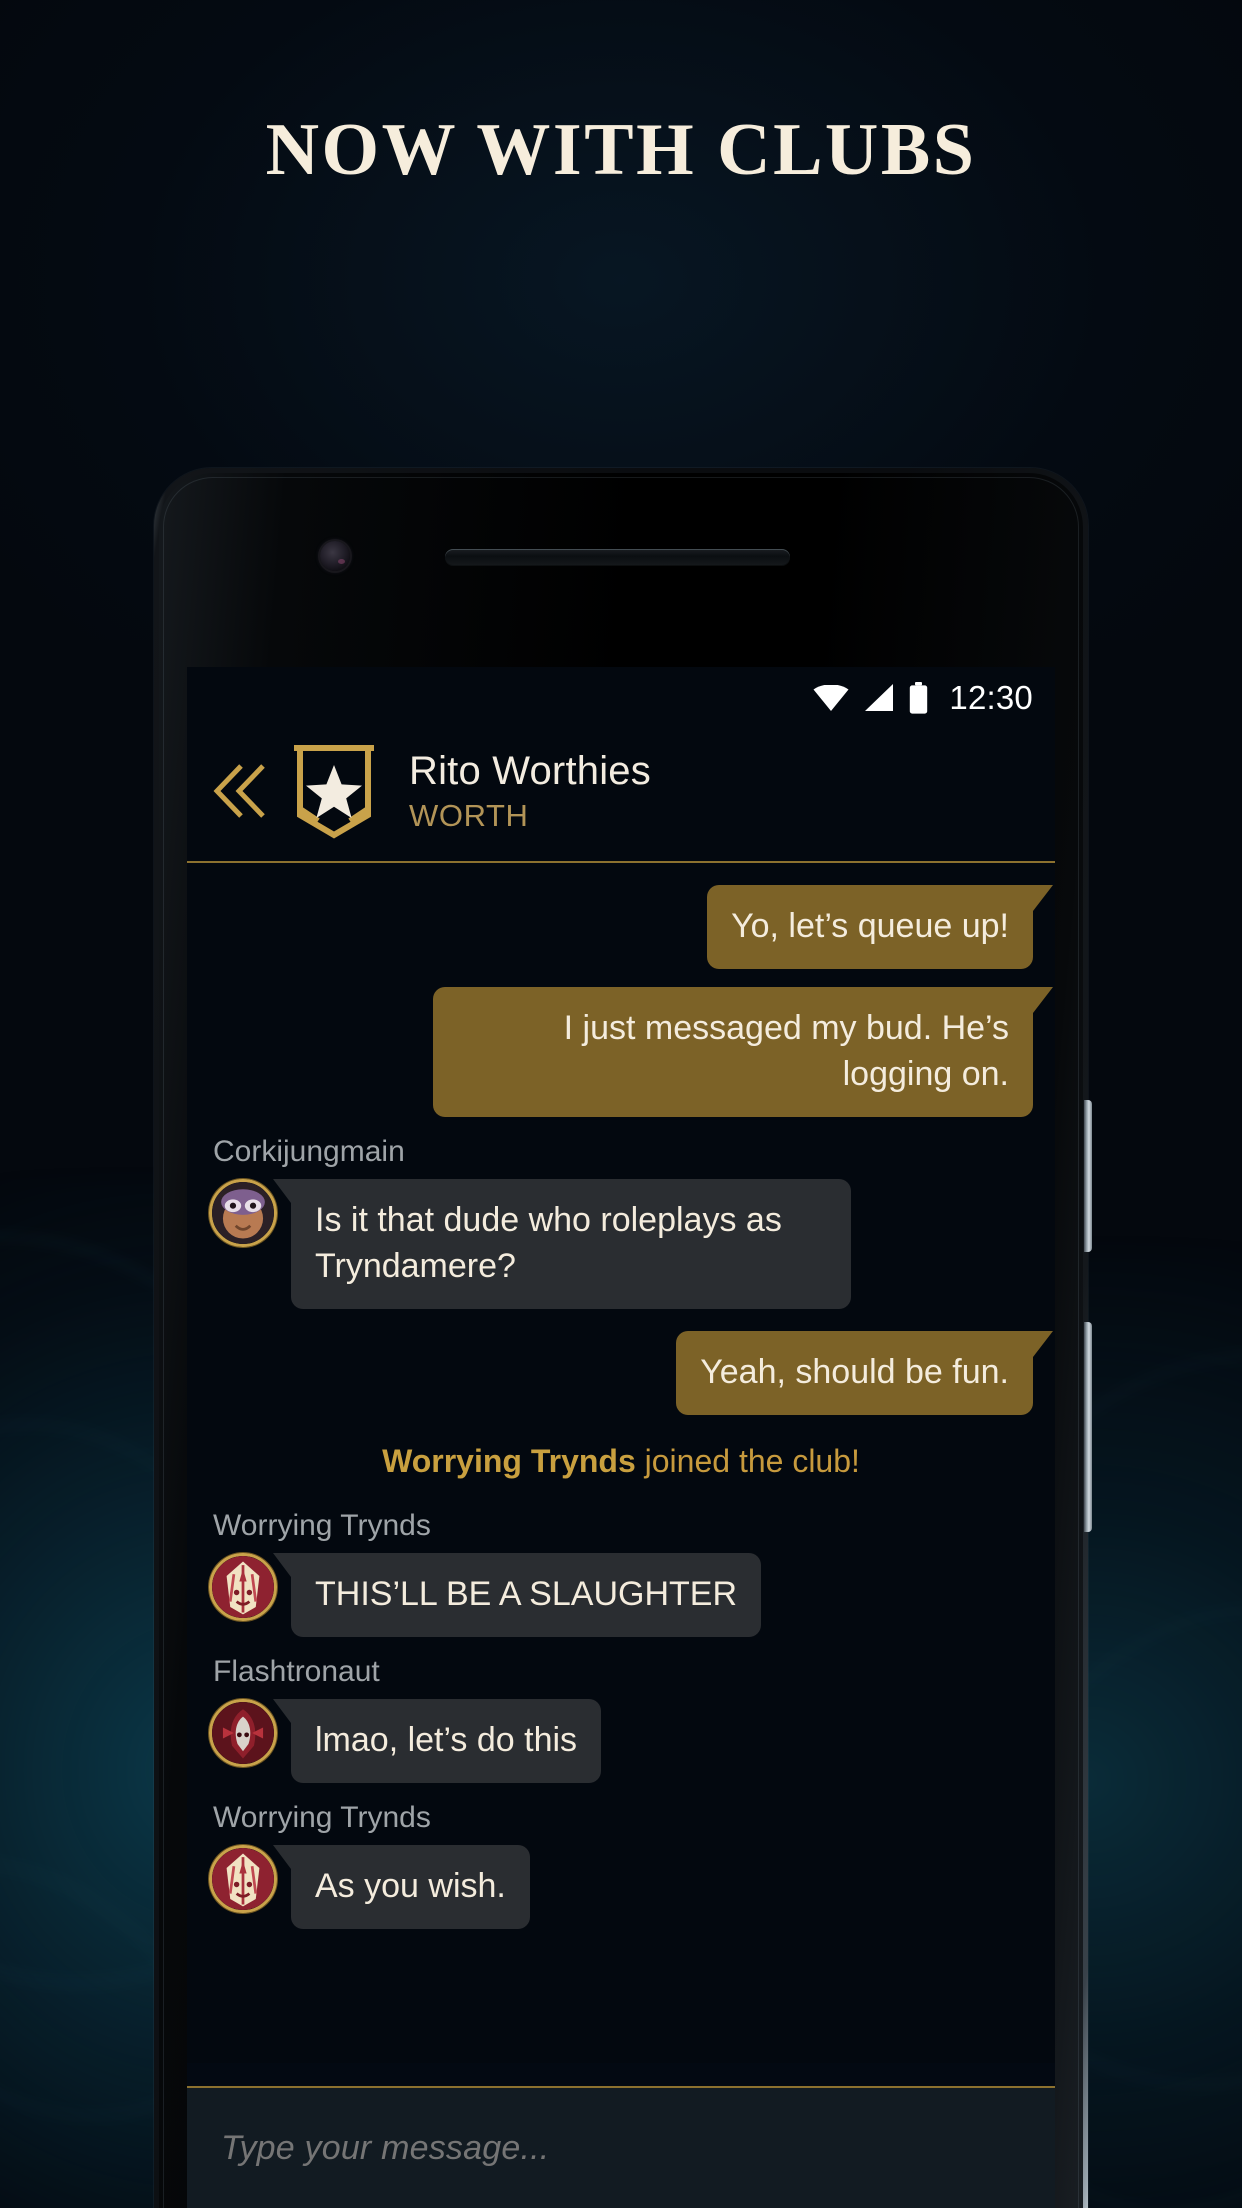 The width and height of the screenshot is (1242, 2208). Describe the element at coordinates (864, 1373) in the screenshot. I see `message-bubble-outgoing: Yeah, should be fun.` at that location.